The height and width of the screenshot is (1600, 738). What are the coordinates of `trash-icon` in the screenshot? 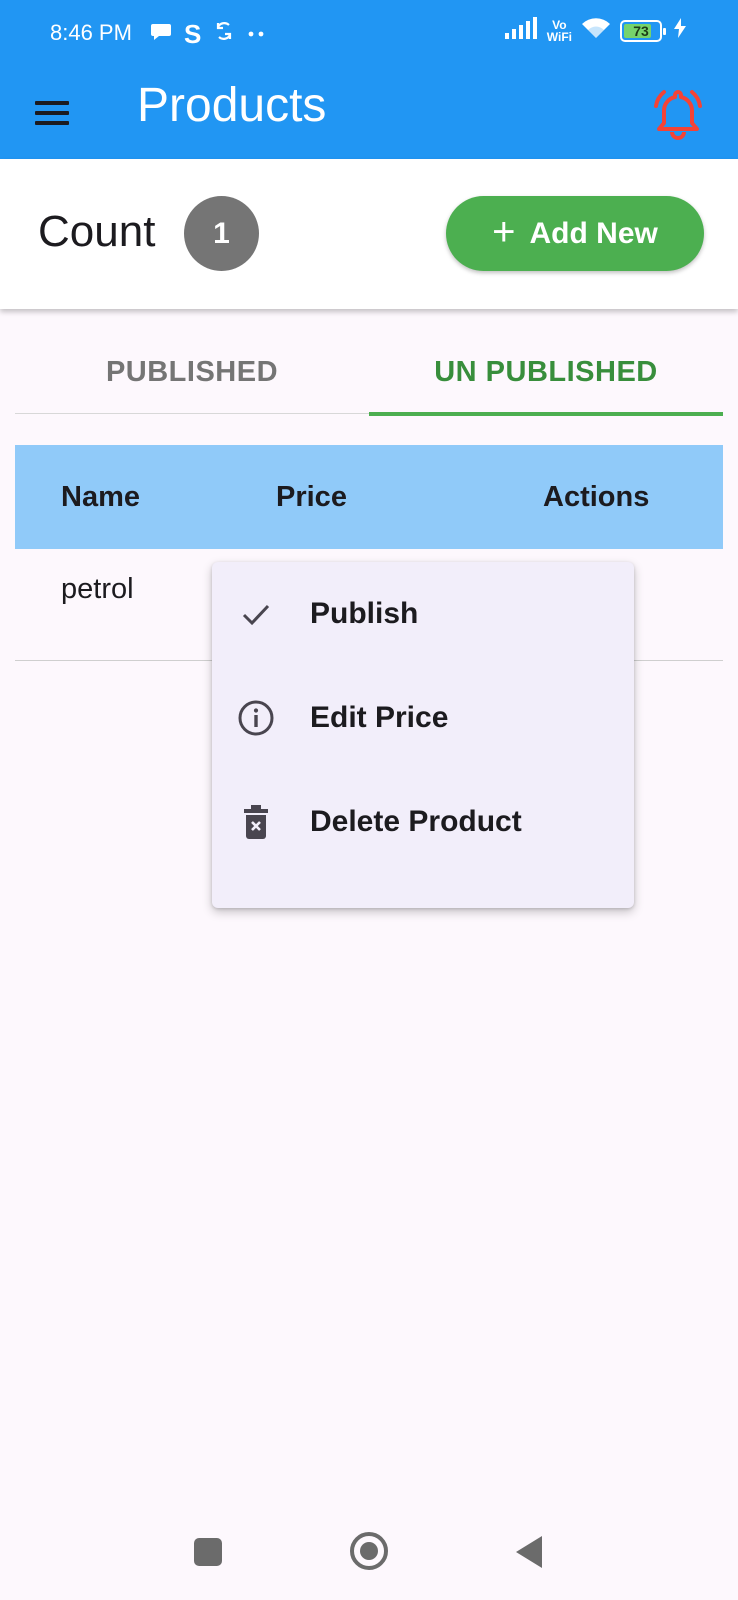 It's located at (256, 822).